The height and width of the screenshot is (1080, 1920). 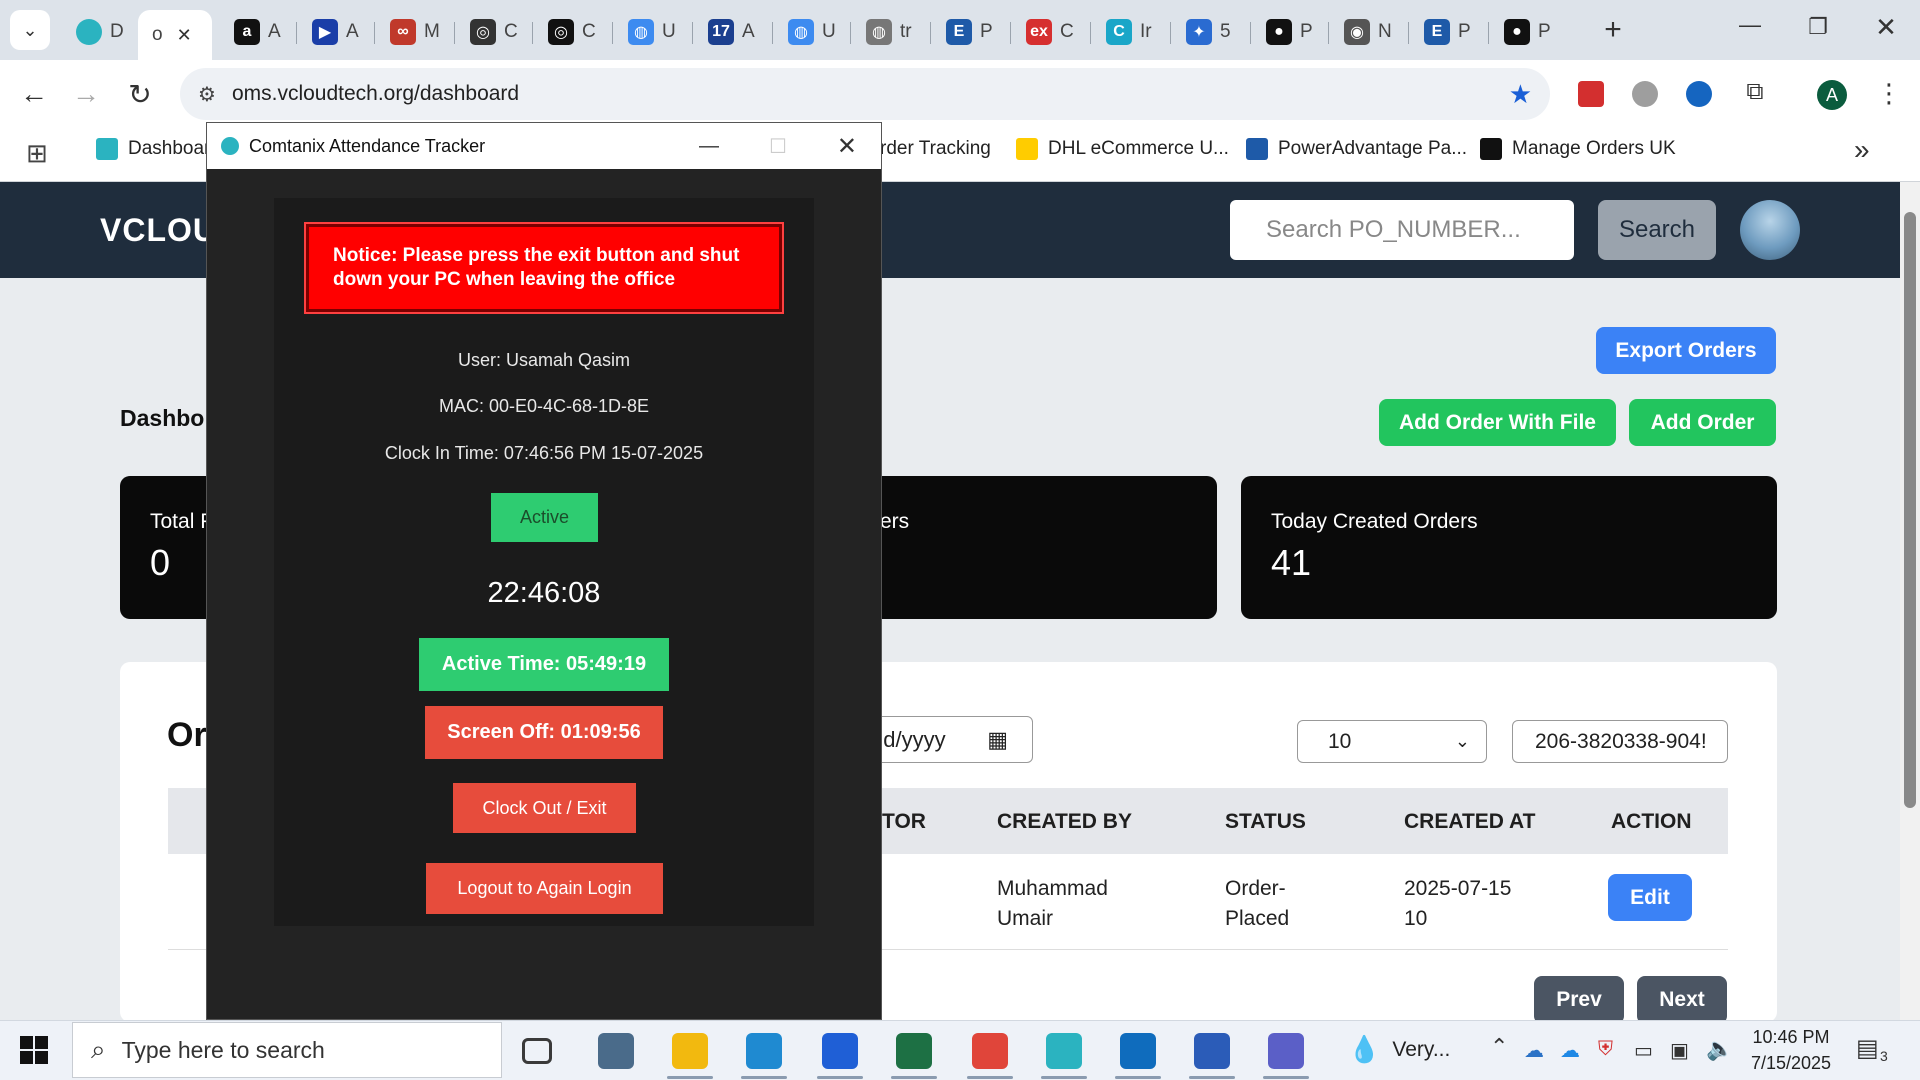 What do you see at coordinates (1132, 32) in the screenshot?
I see `tab-13: C Ir` at bounding box center [1132, 32].